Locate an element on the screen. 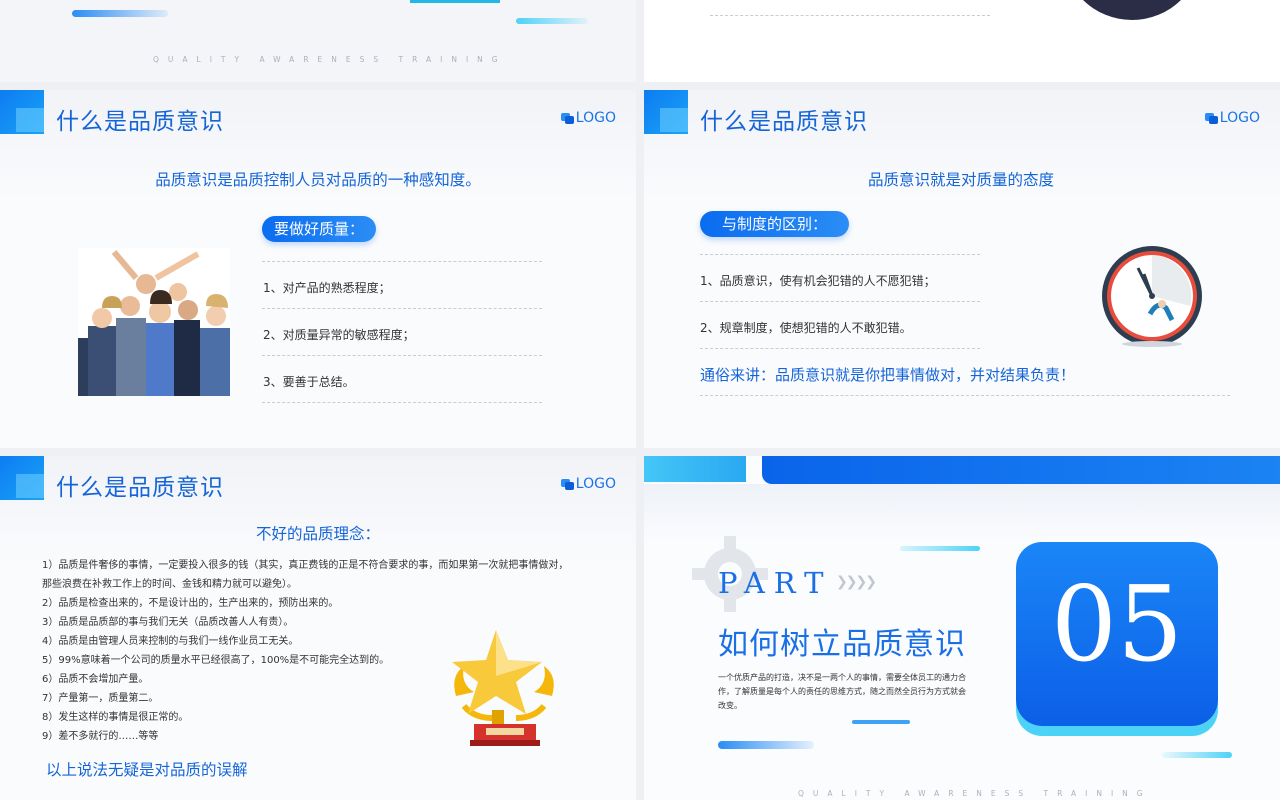  definition-text: 品质意识就是对质量的态度 is located at coordinates (960, 180).